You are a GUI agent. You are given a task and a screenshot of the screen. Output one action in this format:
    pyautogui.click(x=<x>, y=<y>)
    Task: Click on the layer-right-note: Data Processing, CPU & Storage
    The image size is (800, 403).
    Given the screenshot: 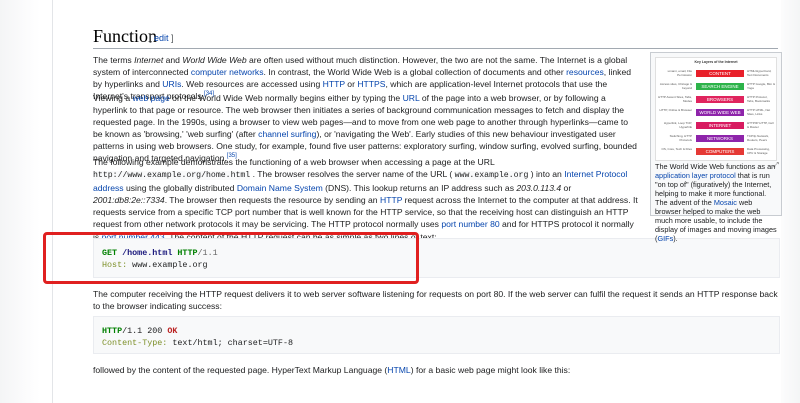 What is the action you would take?
    pyautogui.click(x=758, y=151)
    